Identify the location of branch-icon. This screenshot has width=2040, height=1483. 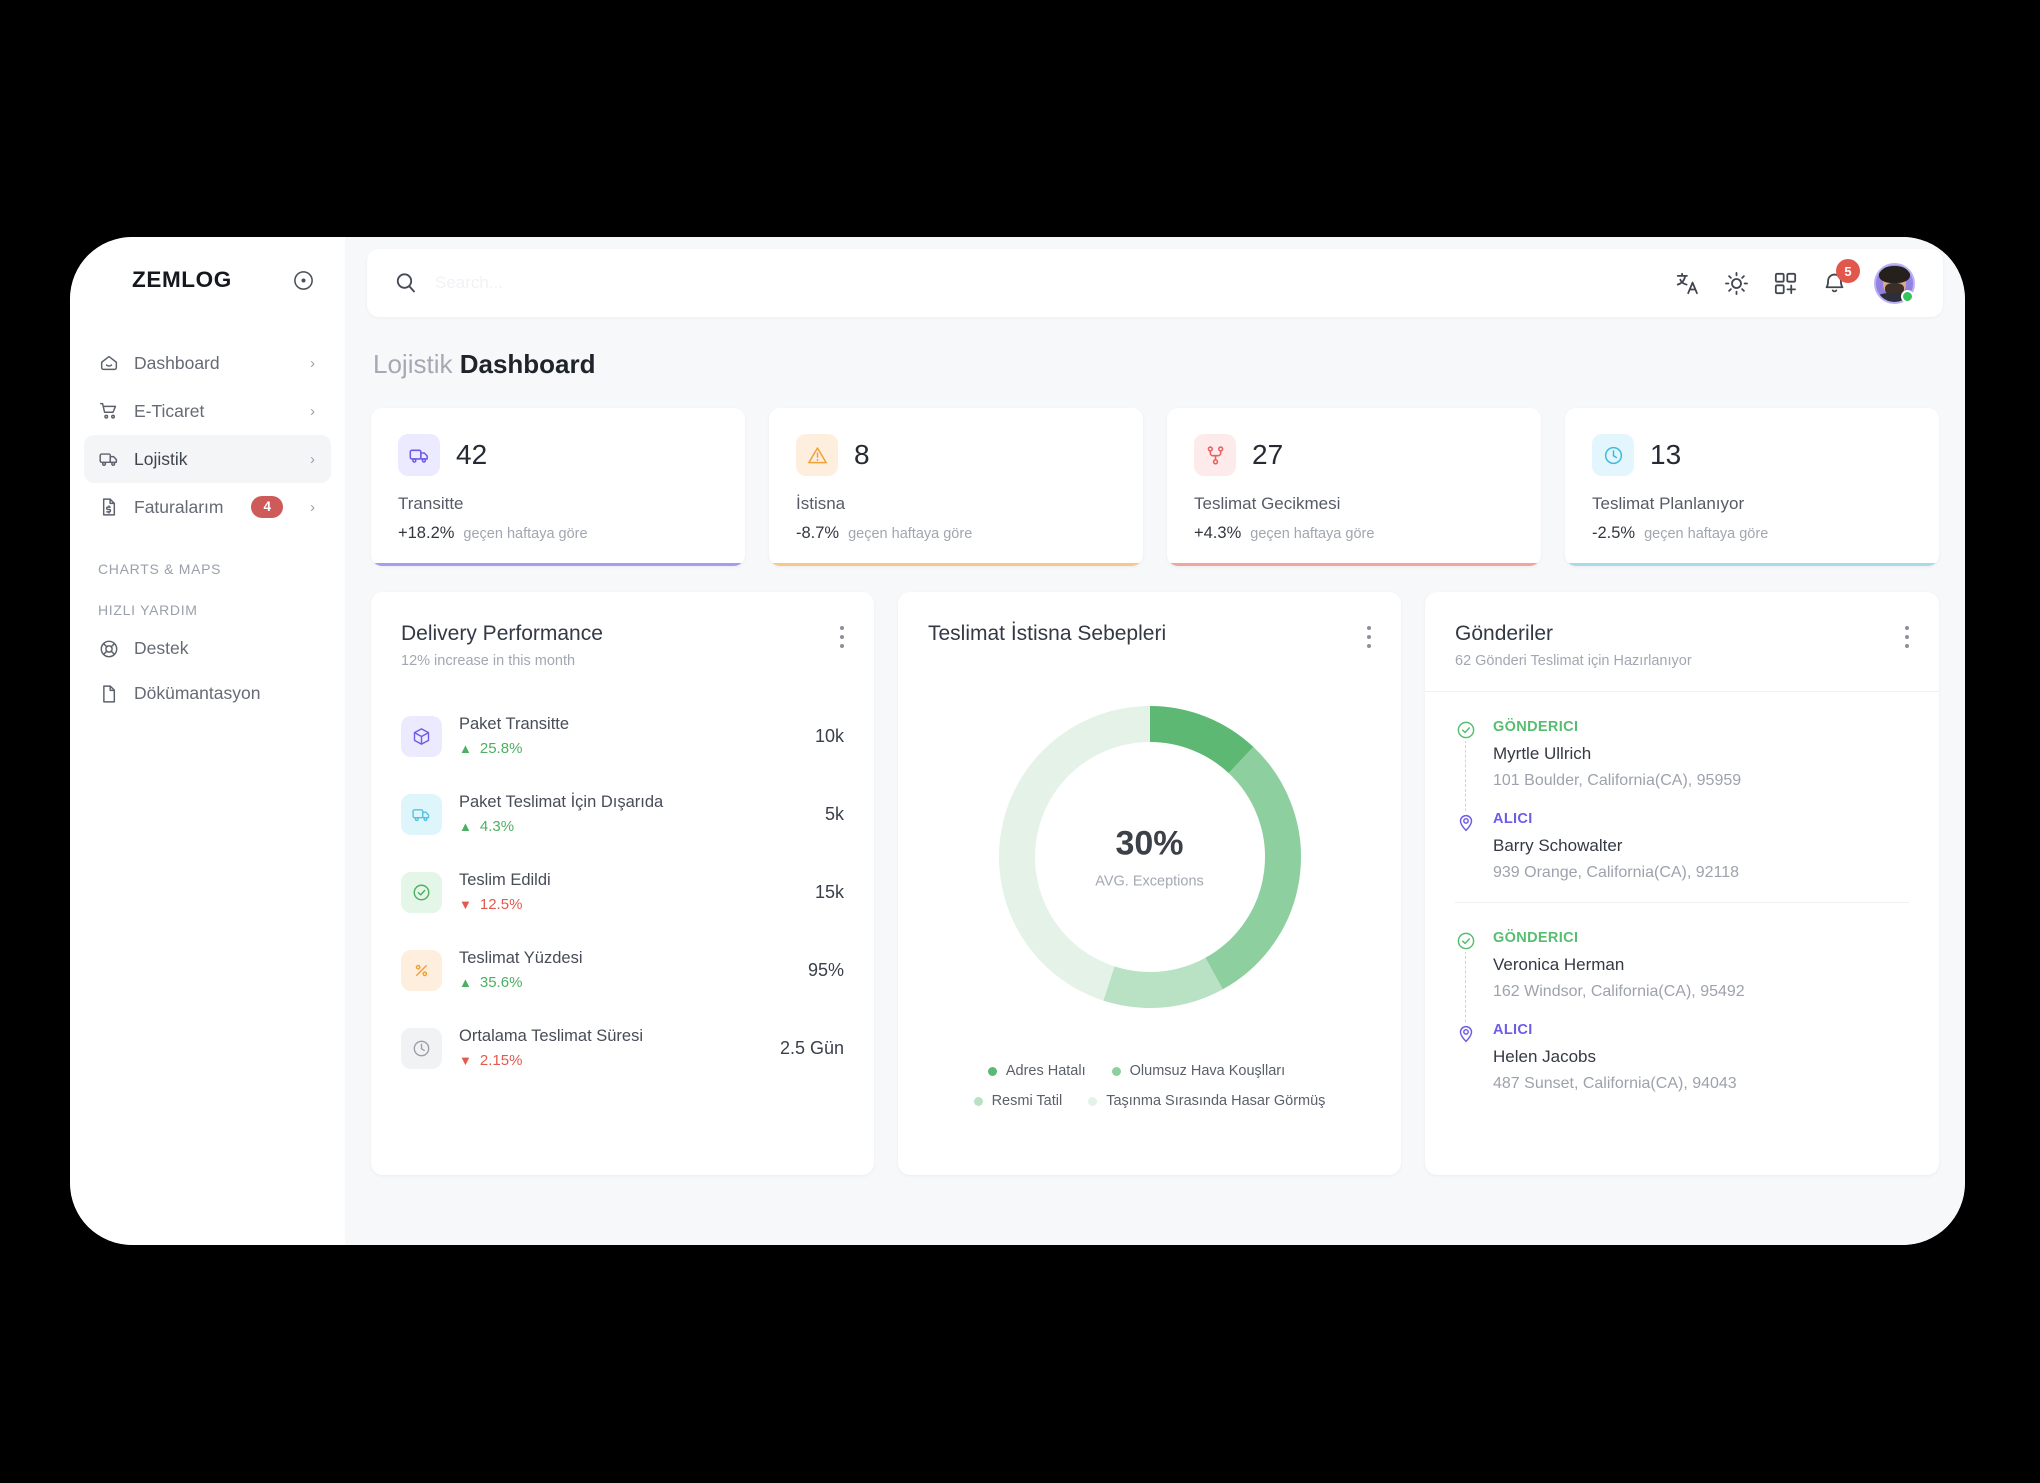
(1215, 455).